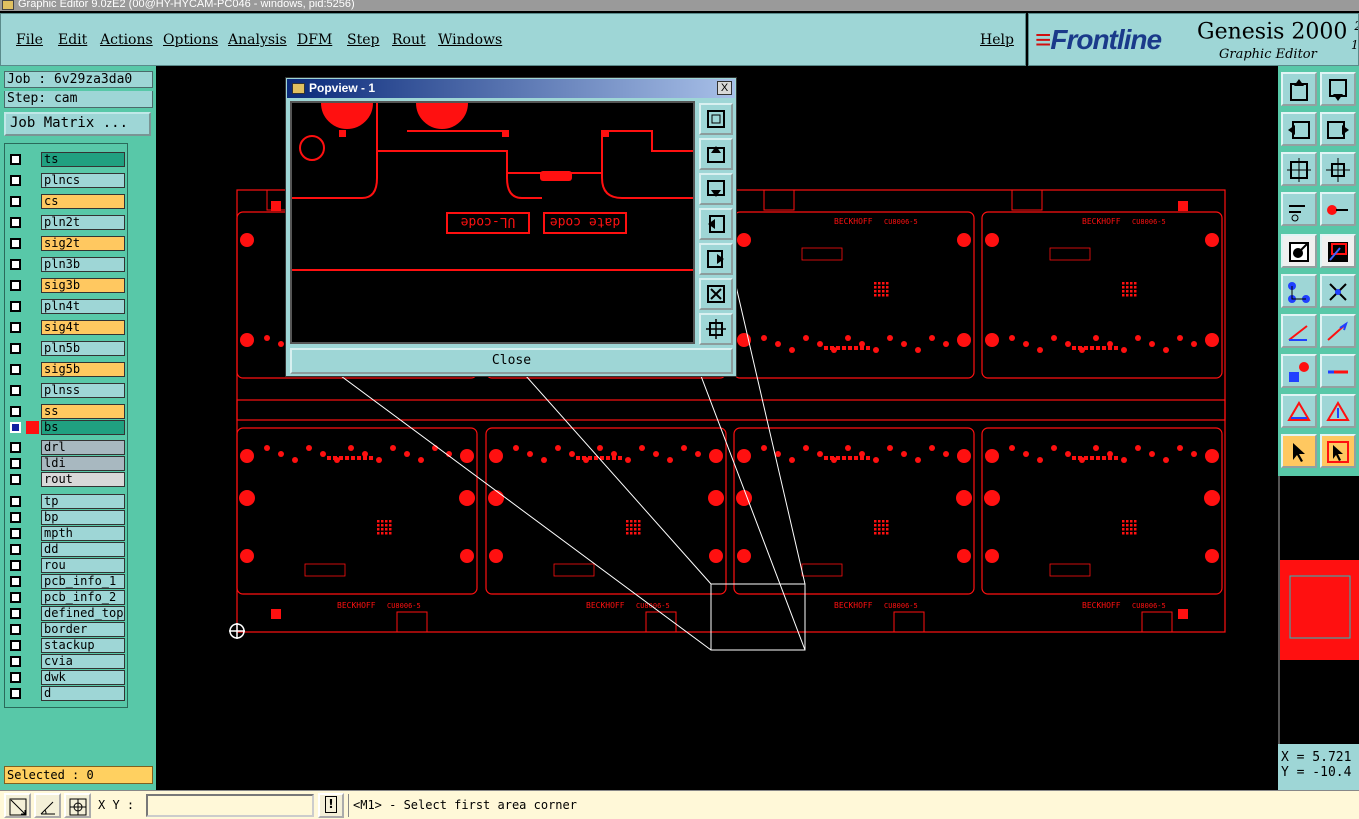 This screenshot has width=1359, height=819. Describe the element at coordinates (1299, 169) in the screenshot. I see `zoom-out-button` at that location.